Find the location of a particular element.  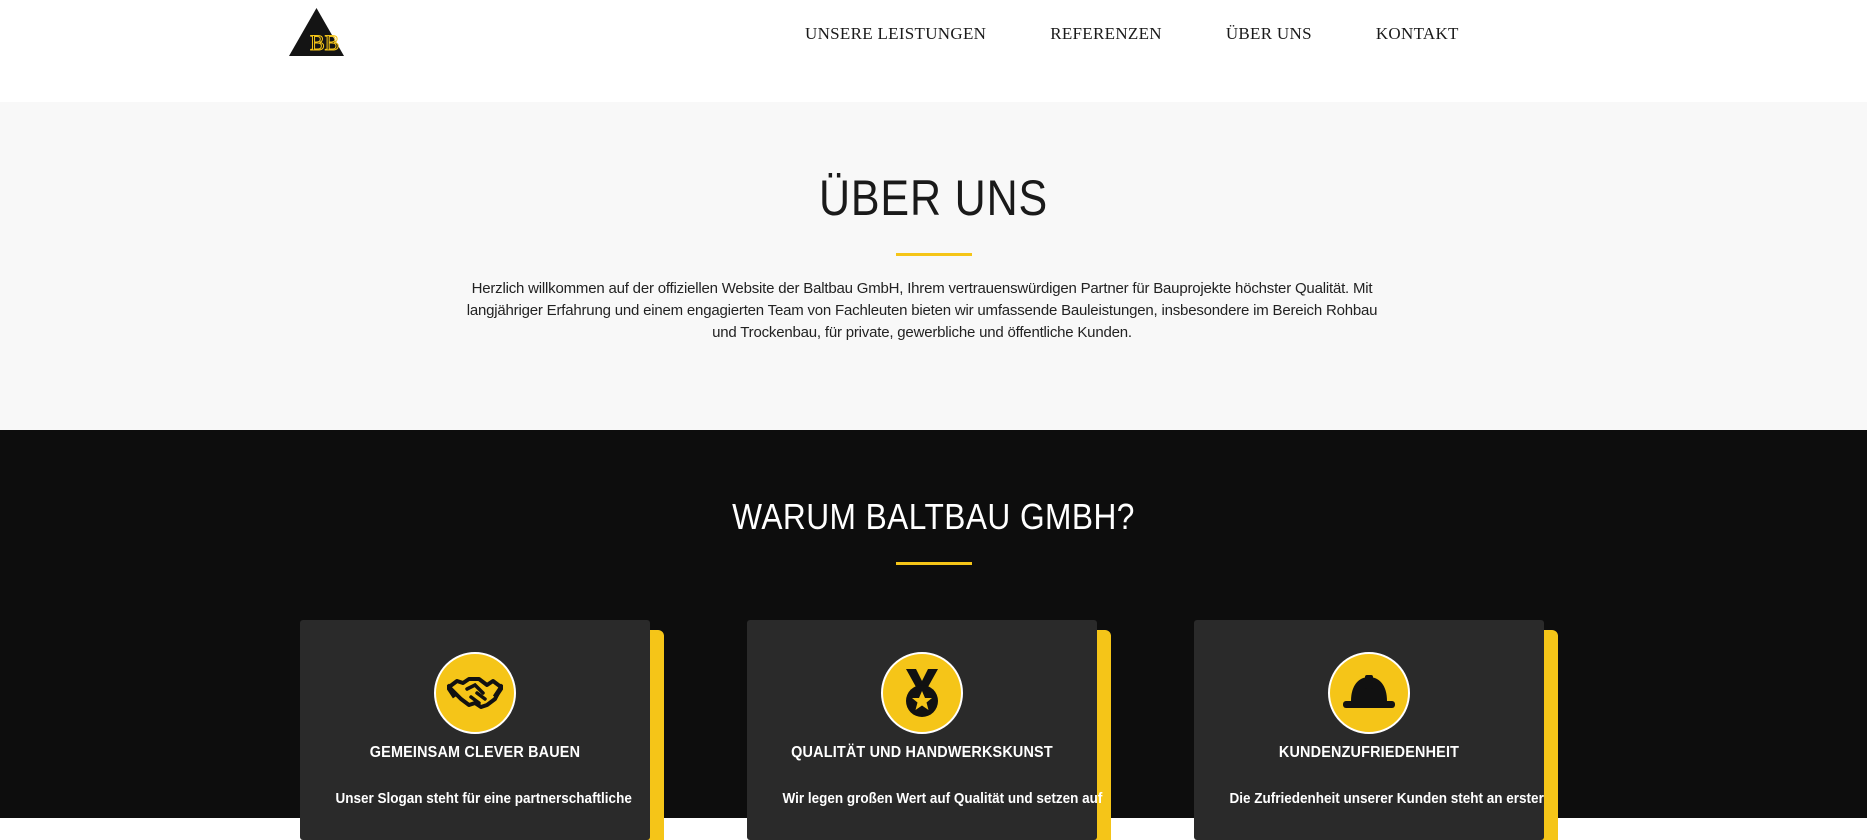

card-title: GEMEINSAM CLEVER BAUEN is located at coordinates (475, 752).